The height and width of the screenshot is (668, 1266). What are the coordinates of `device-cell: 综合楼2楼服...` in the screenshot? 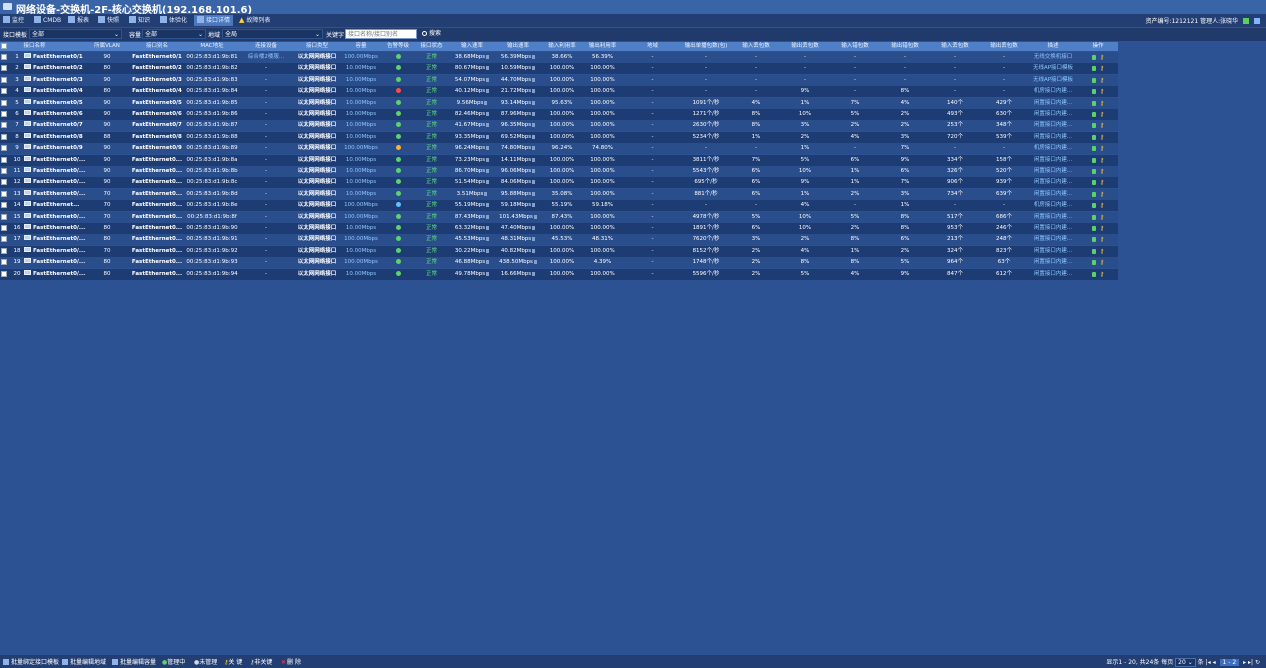 It's located at (266, 57).